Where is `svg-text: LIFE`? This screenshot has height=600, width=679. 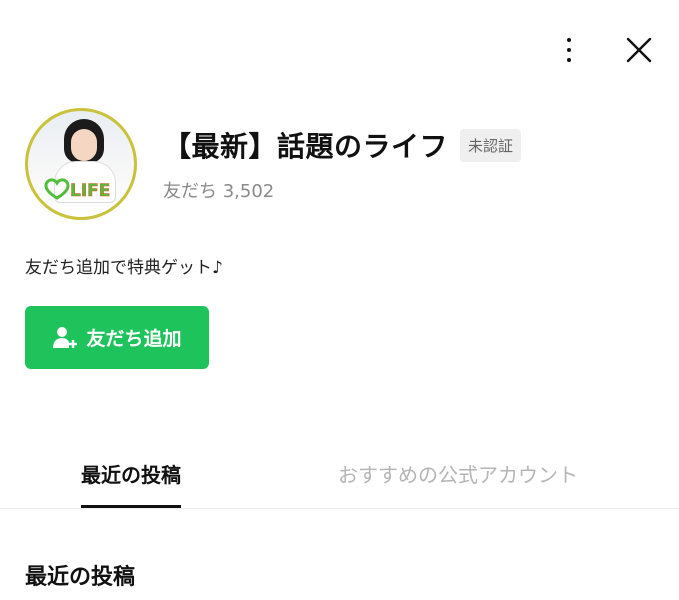 svg-text: LIFE is located at coordinates (90, 191).